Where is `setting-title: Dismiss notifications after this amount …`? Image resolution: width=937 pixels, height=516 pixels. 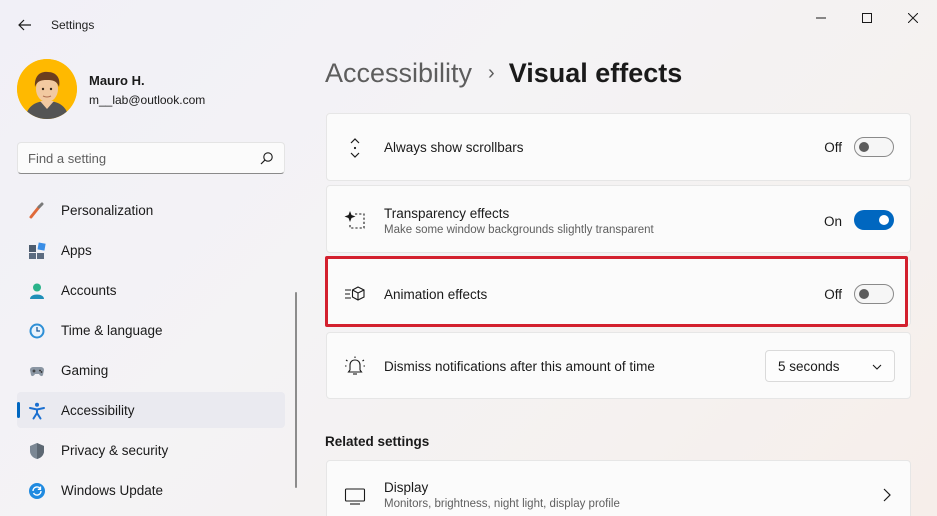
setting-title: Dismiss notifications after this amount … is located at coordinates (519, 366).